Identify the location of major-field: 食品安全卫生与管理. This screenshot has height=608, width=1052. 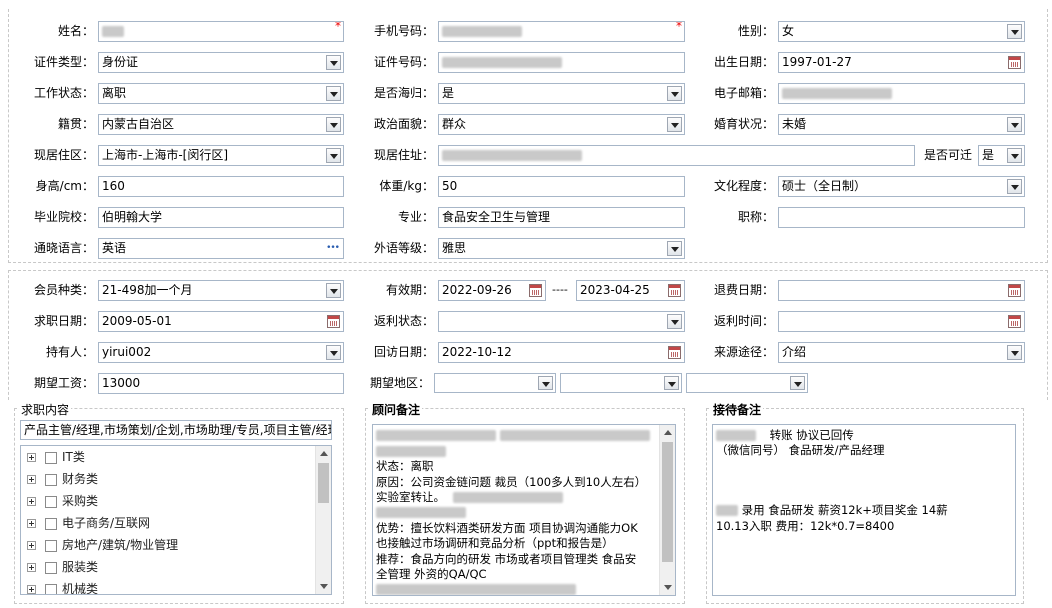
(561, 217).